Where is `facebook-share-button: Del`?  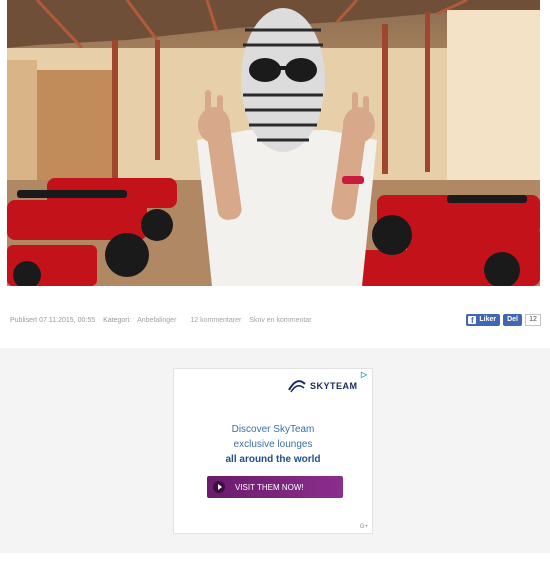 facebook-share-button: Del is located at coordinates (512, 319).